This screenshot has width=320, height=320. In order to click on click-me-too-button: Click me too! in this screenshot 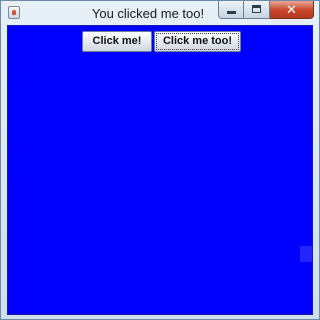, I will do `click(197, 41)`.